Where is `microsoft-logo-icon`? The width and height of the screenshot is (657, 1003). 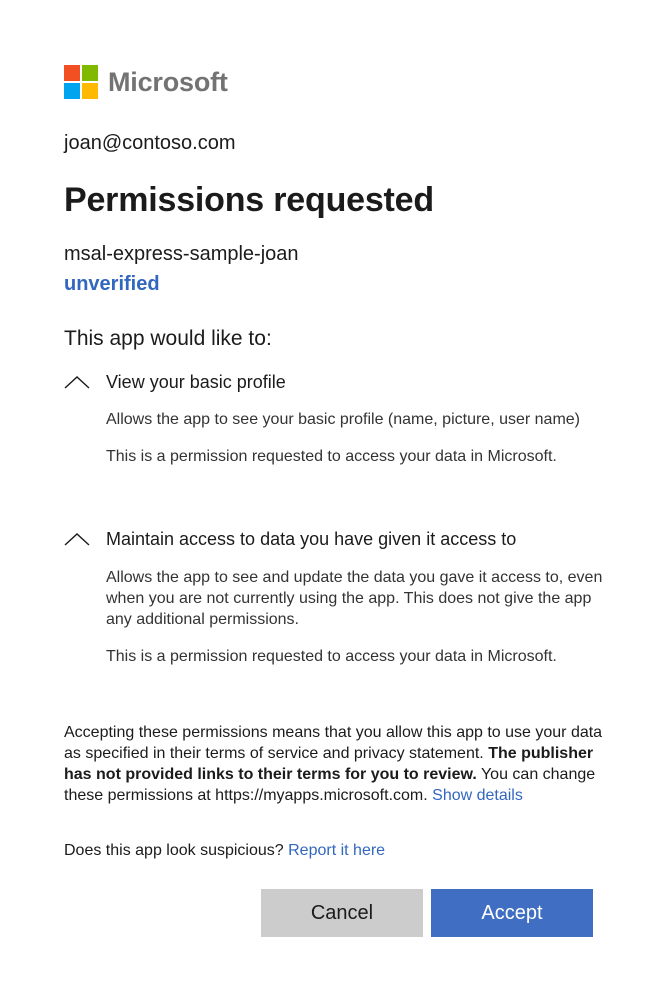
microsoft-logo-icon is located at coordinates (81, 82).